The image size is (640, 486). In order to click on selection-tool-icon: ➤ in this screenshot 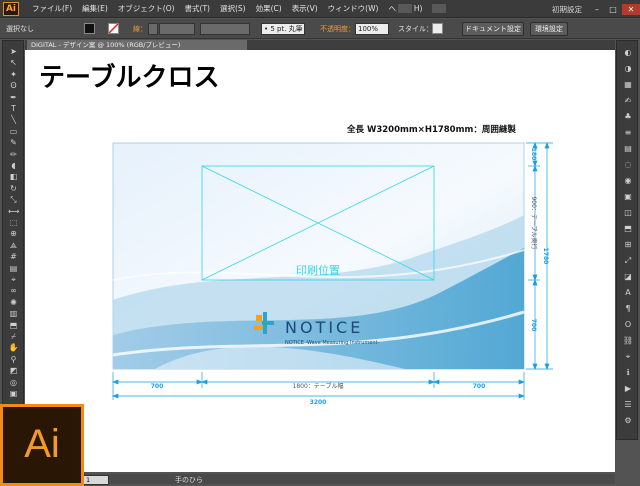, I will do `click(13, 51)`.